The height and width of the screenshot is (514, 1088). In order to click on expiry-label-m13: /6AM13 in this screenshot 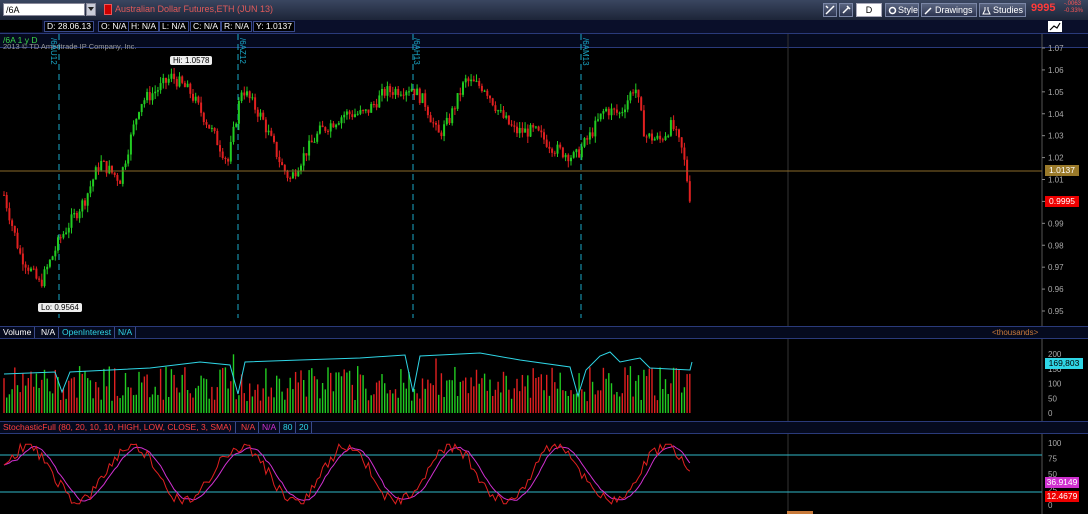, I will do `click(585, 52)`.